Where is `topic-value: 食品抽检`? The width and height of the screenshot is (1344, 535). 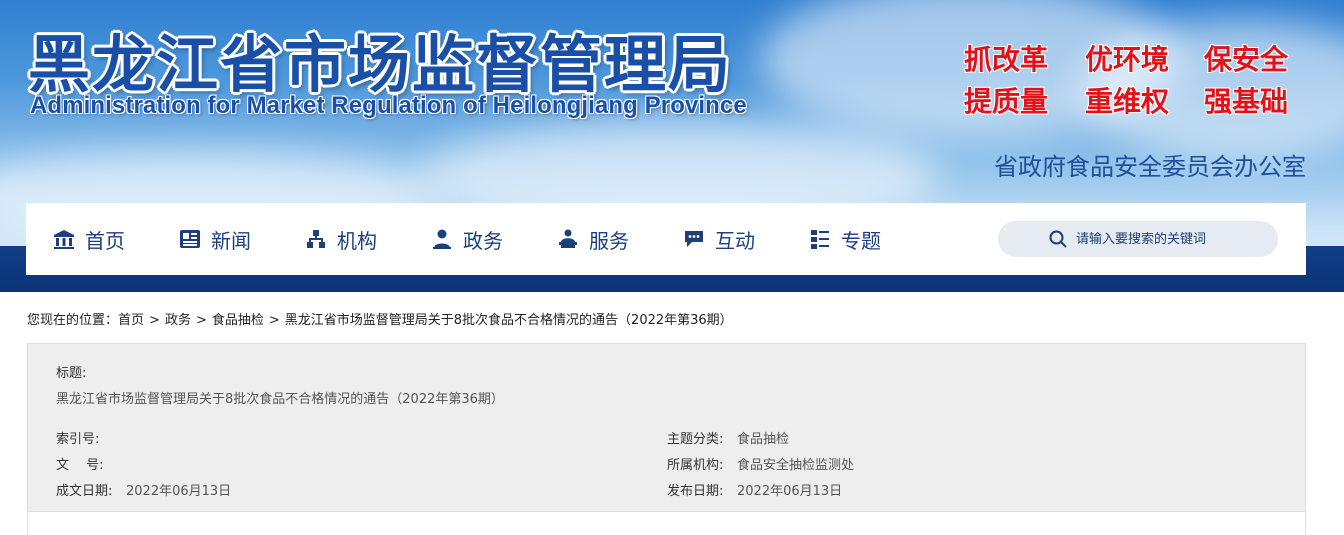 topic-value: 食品抽检 is located at coordinates (763, 439).